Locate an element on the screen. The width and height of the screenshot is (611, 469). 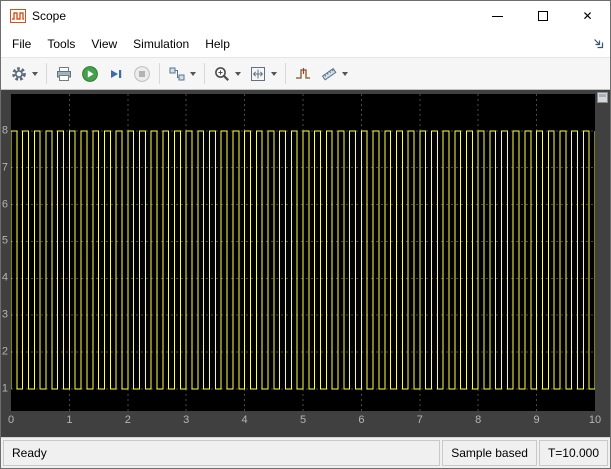
printer-icon is located at coordinates (64, 73).